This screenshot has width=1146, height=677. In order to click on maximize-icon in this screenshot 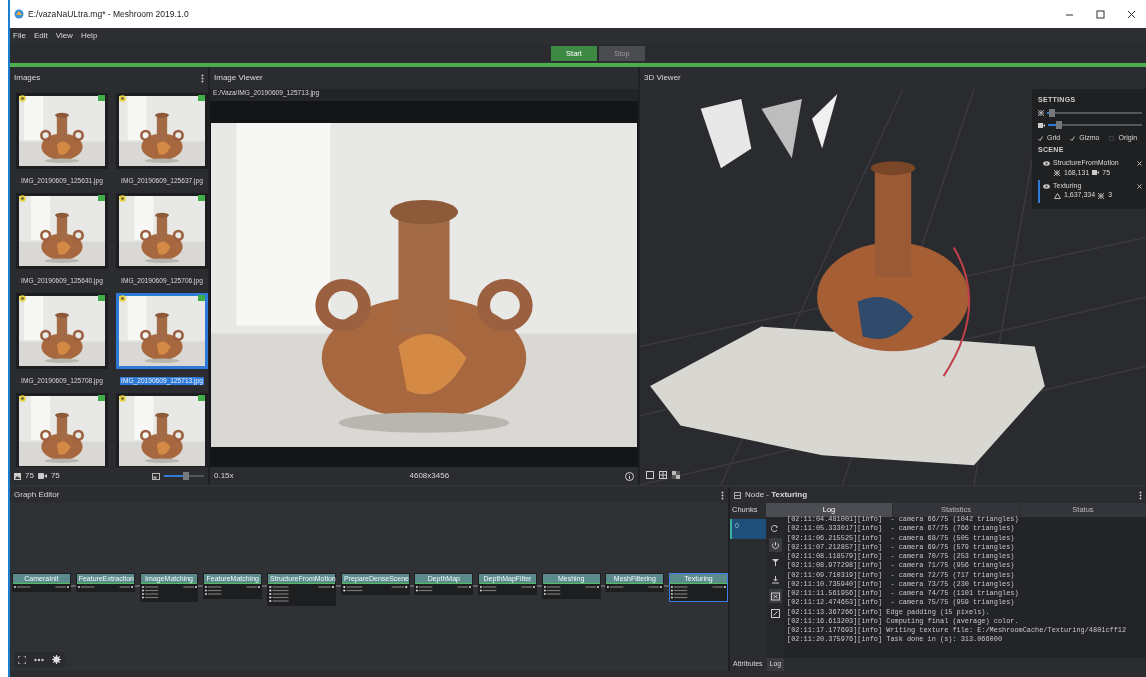, I will do `click(1100, 14)`.